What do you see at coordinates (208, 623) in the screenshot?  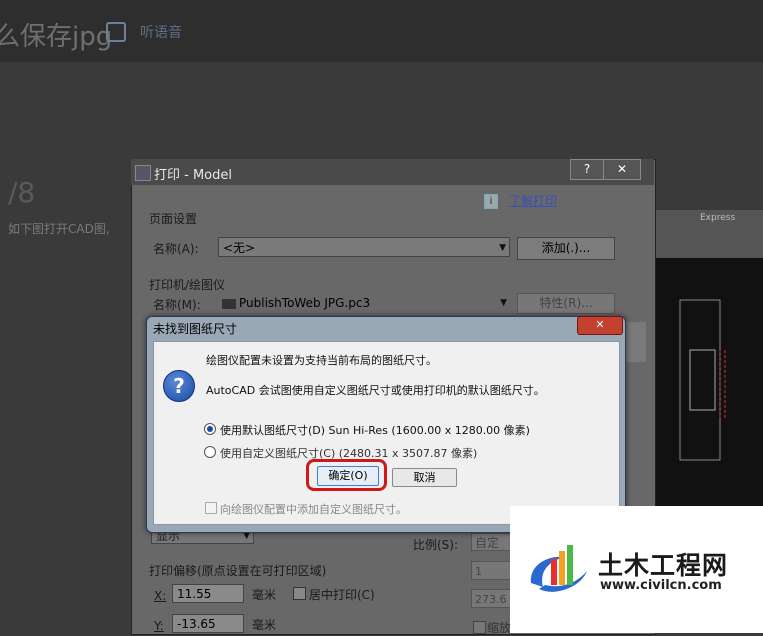 I see `offset-y-input: -13.65` at bounding box center [208, 623].